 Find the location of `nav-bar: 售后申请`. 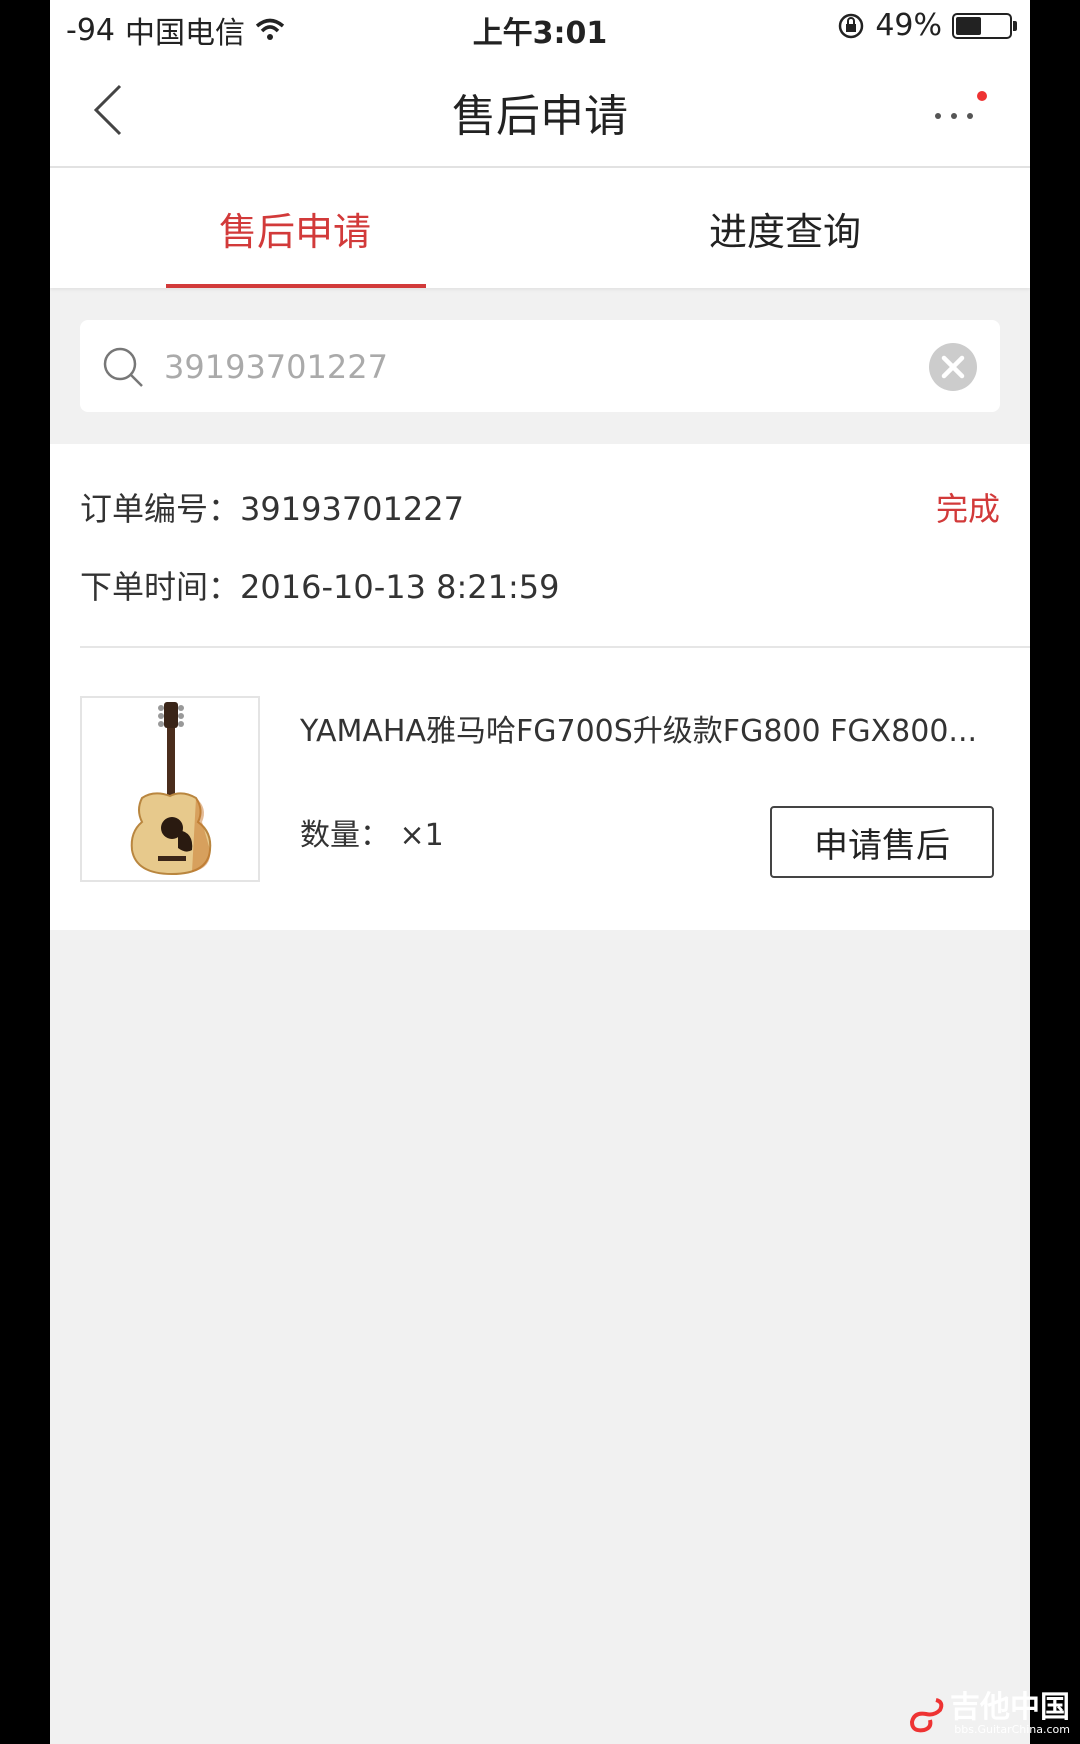

nav-bar: 售后申请 is located at coordinates (540, 111).